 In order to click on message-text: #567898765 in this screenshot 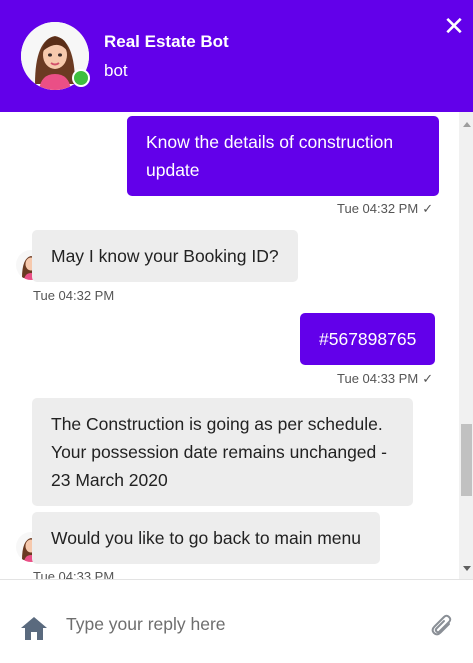, I will do `click(368, 339)`.